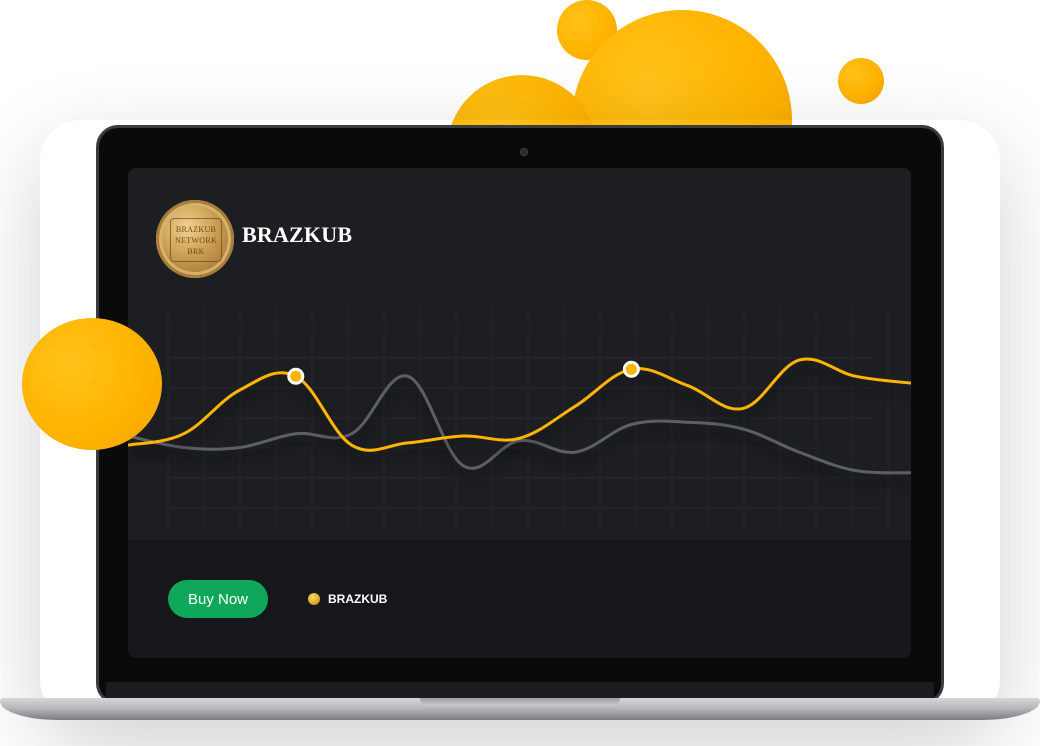 The height and width of the screenshot is (746, 1040). Describe the element at coordinates (314, 599) in the screenshot. I see `legend-dot-icon` at that location.